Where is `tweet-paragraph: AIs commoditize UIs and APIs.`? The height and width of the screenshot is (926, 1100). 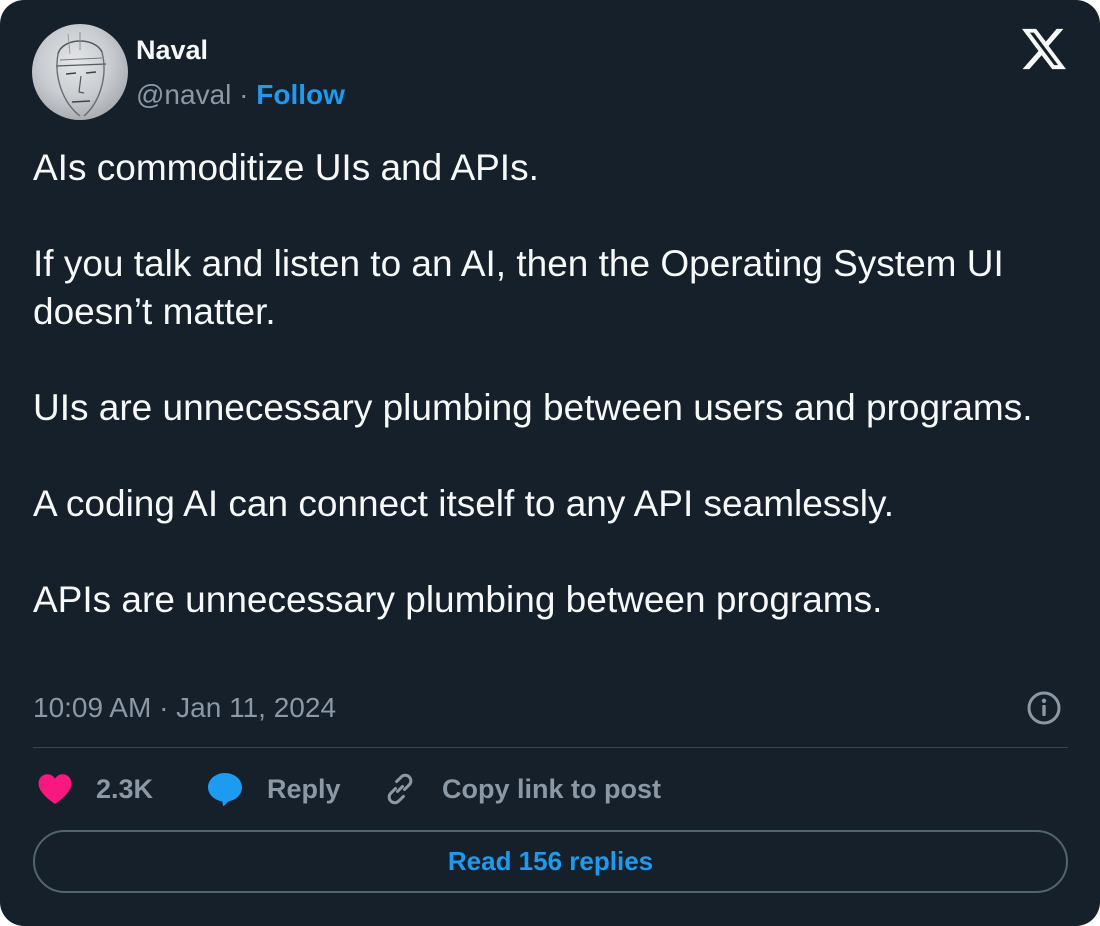 tweet-paragraph: AIs commoditize UIs and APIs. is located at coordinates (286, 167).